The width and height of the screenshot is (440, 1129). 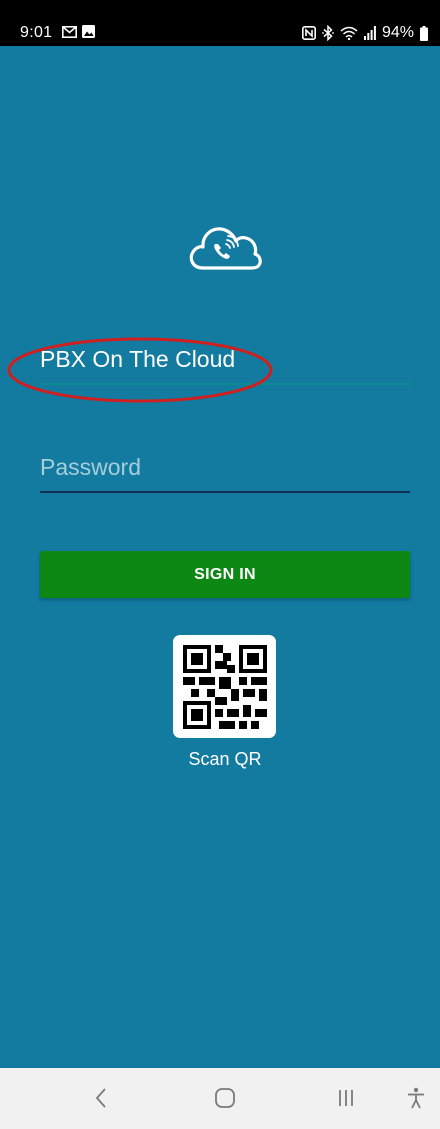 I want to click on bluetooth-icon, so click(x=328, y=33).